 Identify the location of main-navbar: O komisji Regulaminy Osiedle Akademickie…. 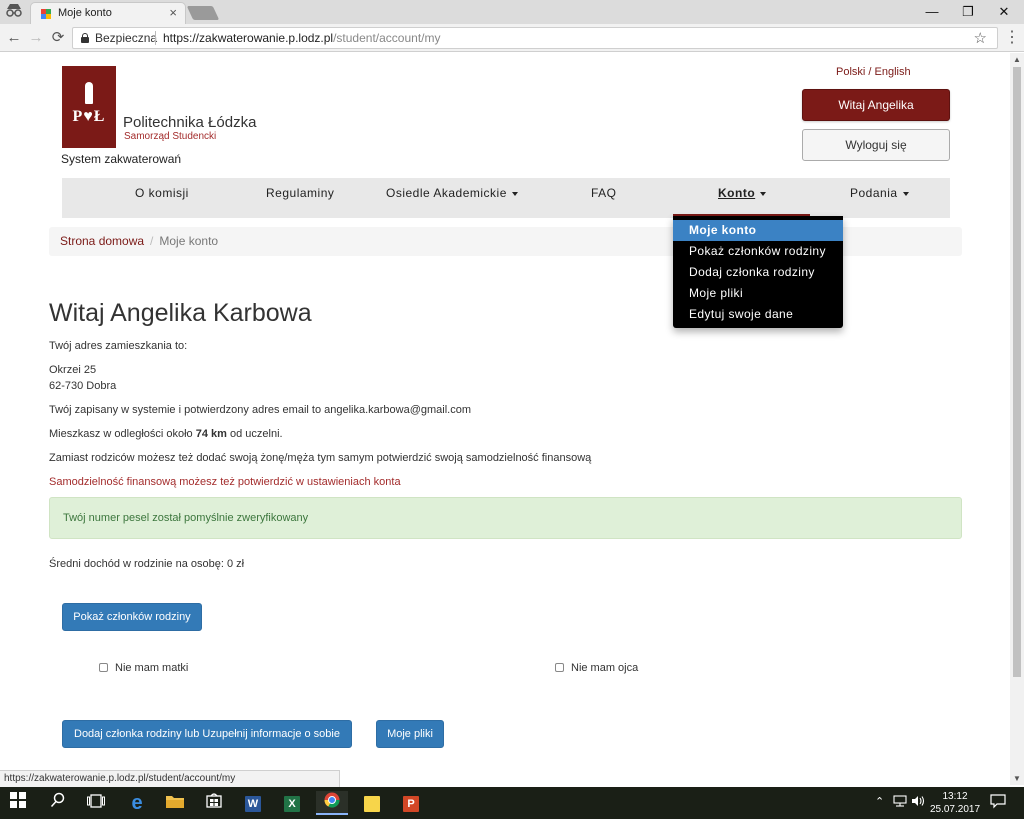
(506, 198).